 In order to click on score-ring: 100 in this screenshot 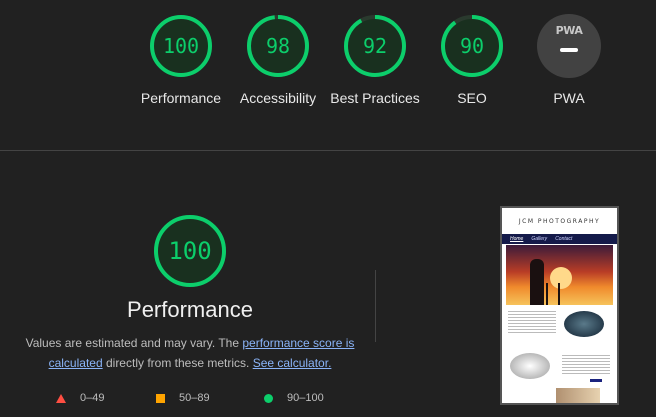, I will do `click(181, 46)`.